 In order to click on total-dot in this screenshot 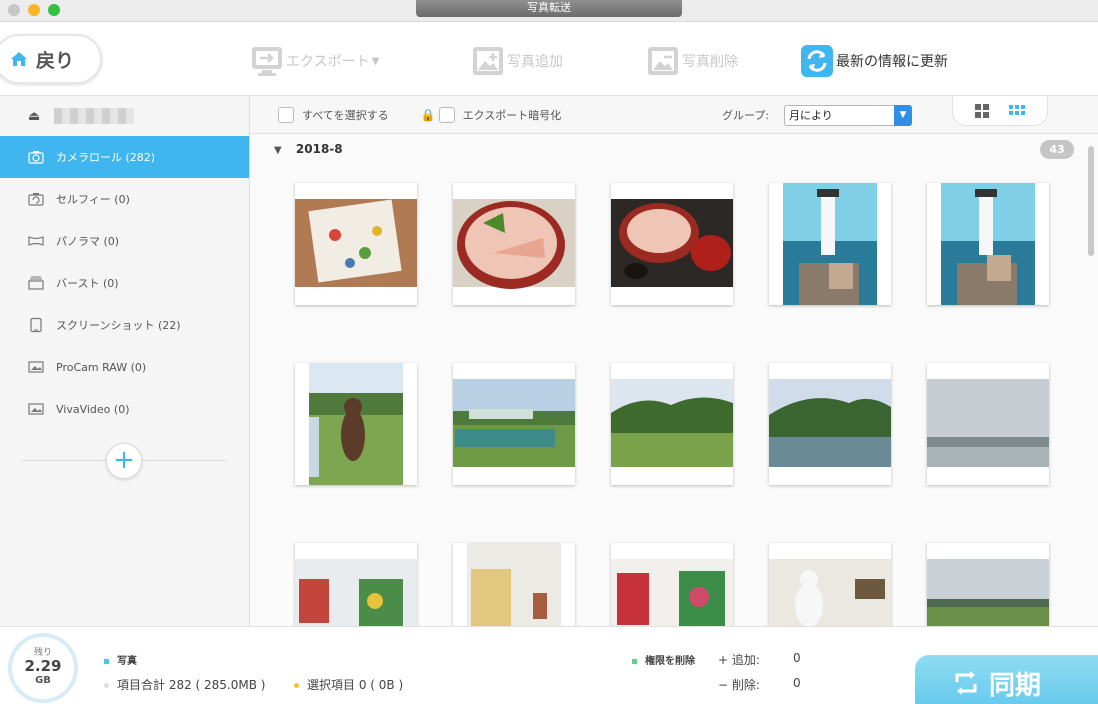, I will do `click(106, 685)`.